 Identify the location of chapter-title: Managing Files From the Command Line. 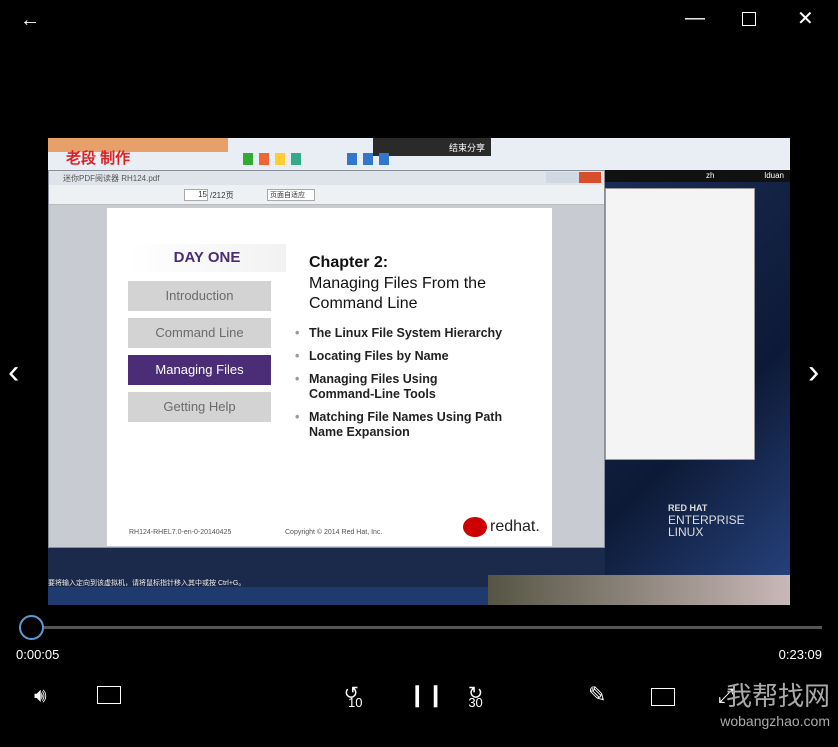
(397, 293).